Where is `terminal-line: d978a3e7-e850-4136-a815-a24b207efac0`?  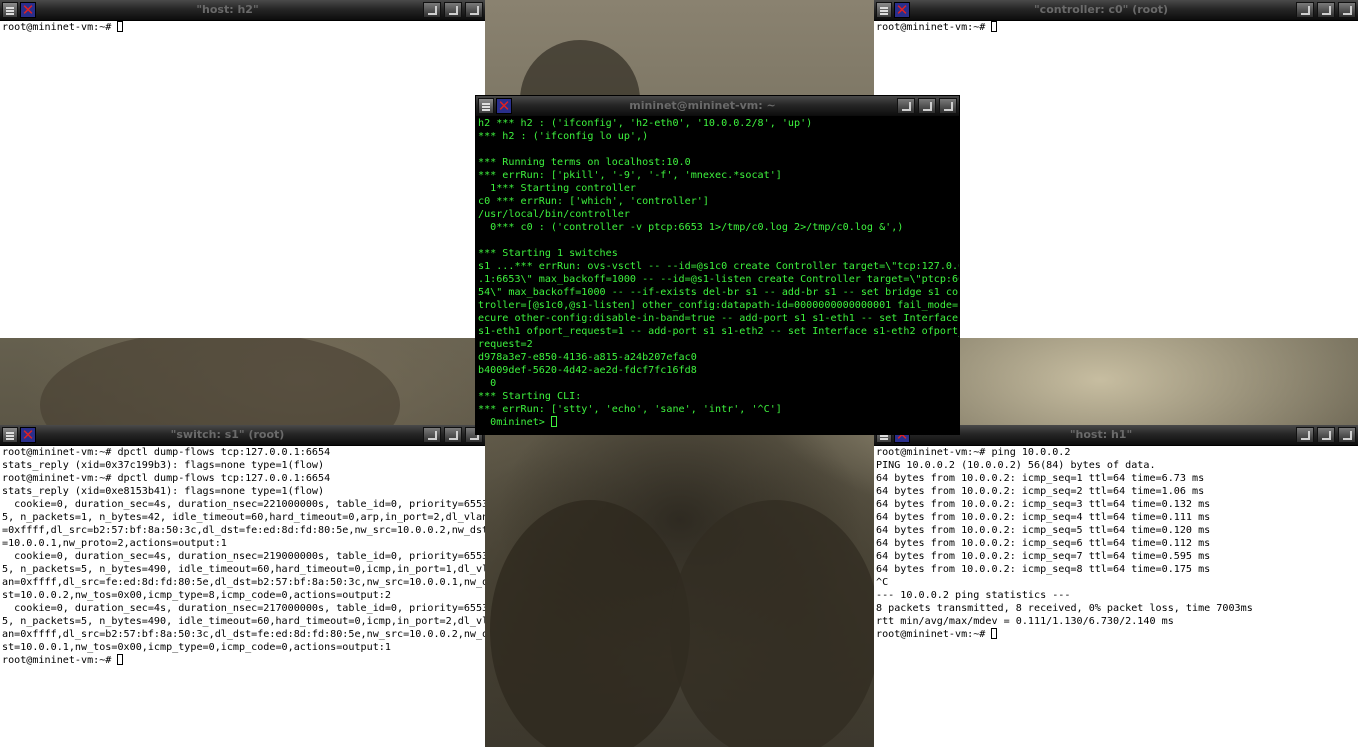 terminal-line: d978a3e7-e850-4136-a815-a24b207efac0 is located at coordinates (587, 357).